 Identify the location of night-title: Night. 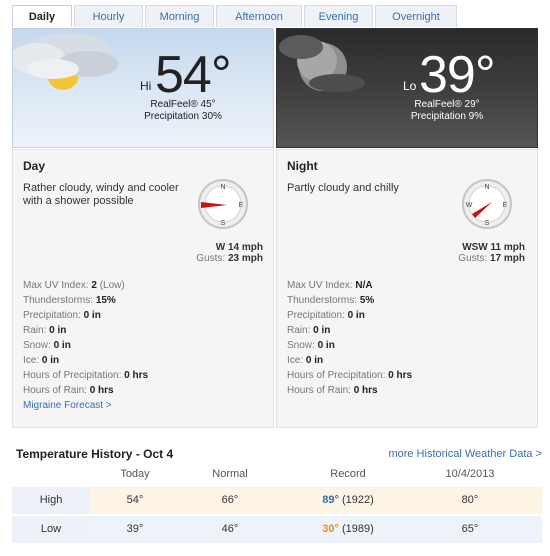
(302, 166).